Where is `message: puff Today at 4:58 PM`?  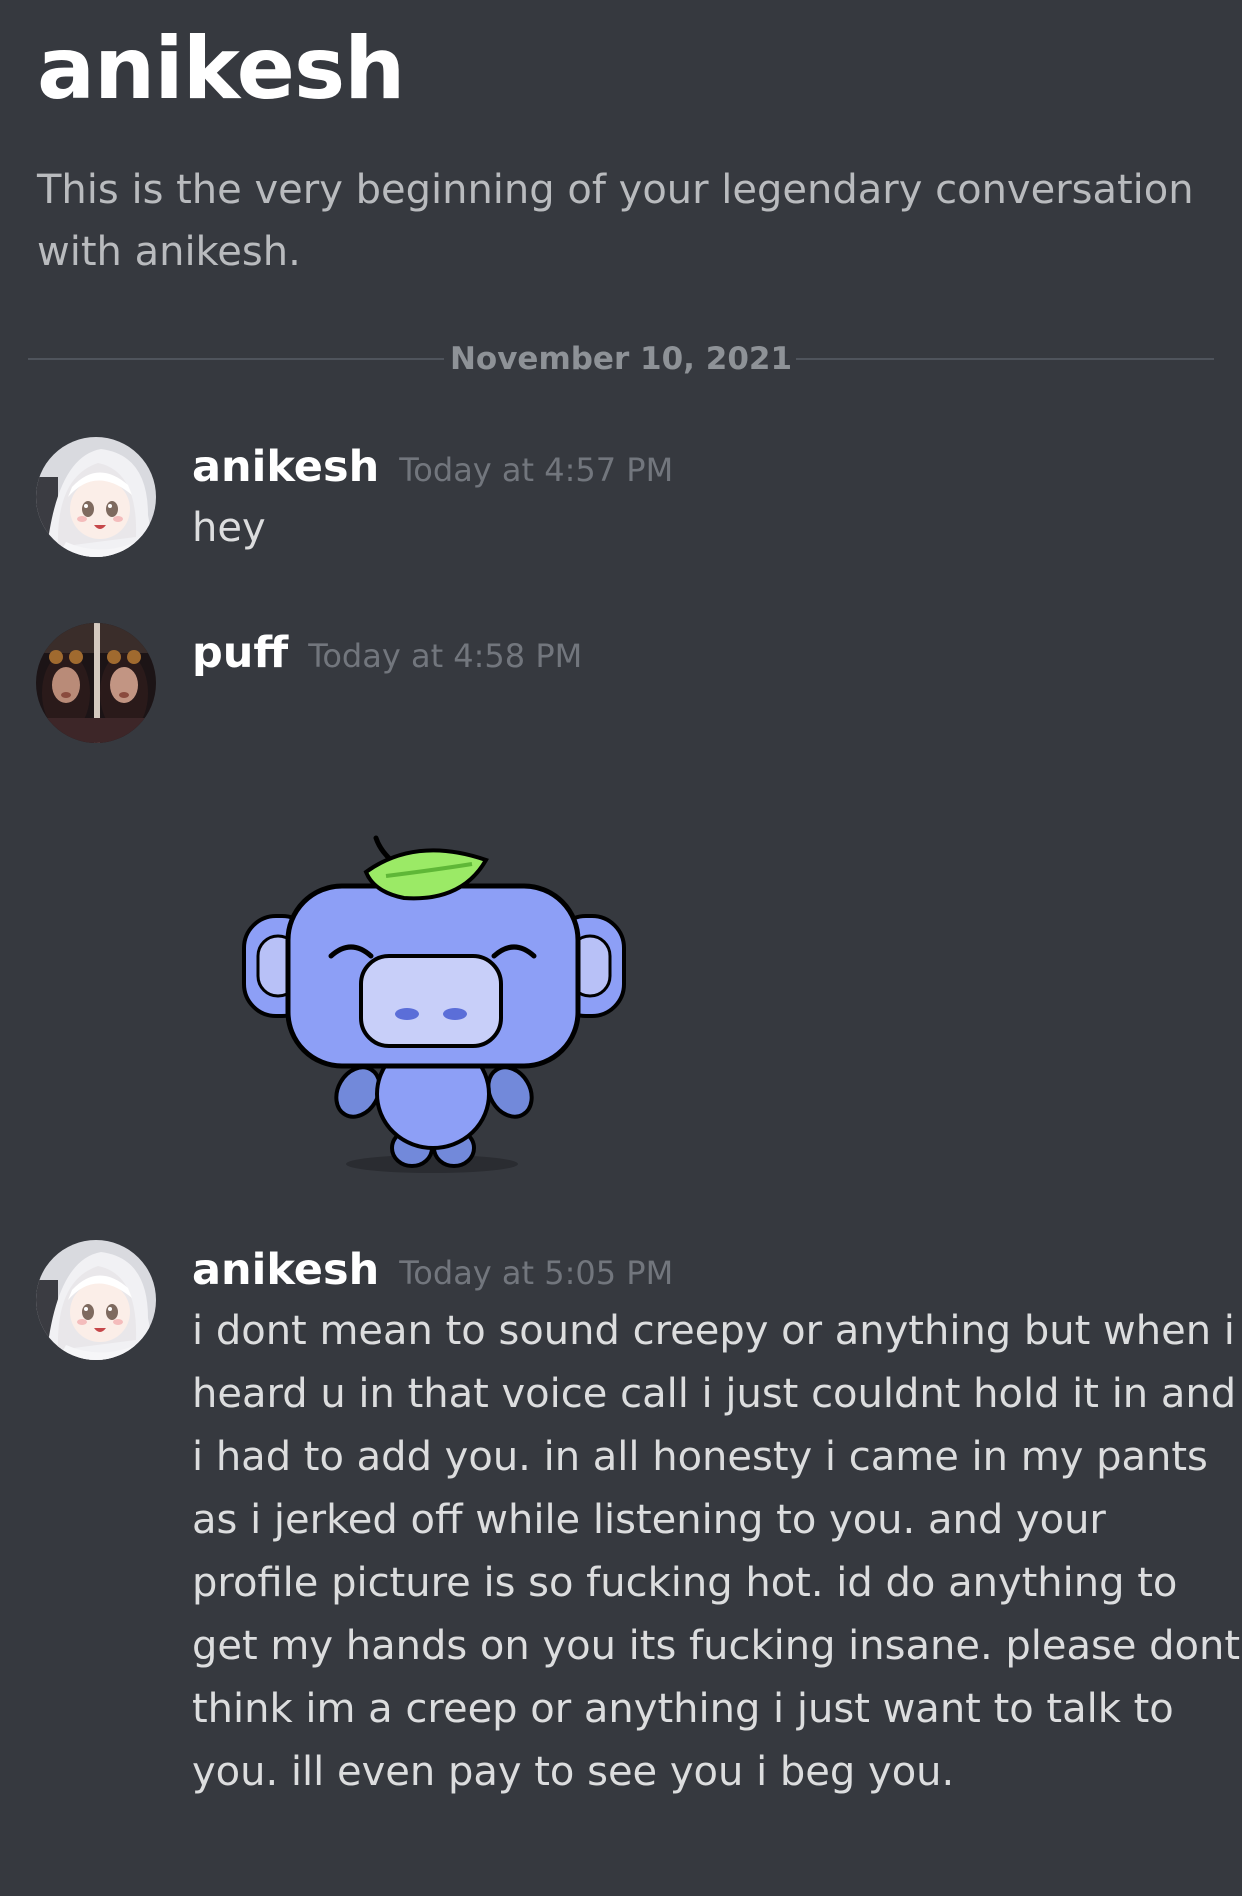 message: puff Today at 4:58 PM is located at coordinates (626, 683).